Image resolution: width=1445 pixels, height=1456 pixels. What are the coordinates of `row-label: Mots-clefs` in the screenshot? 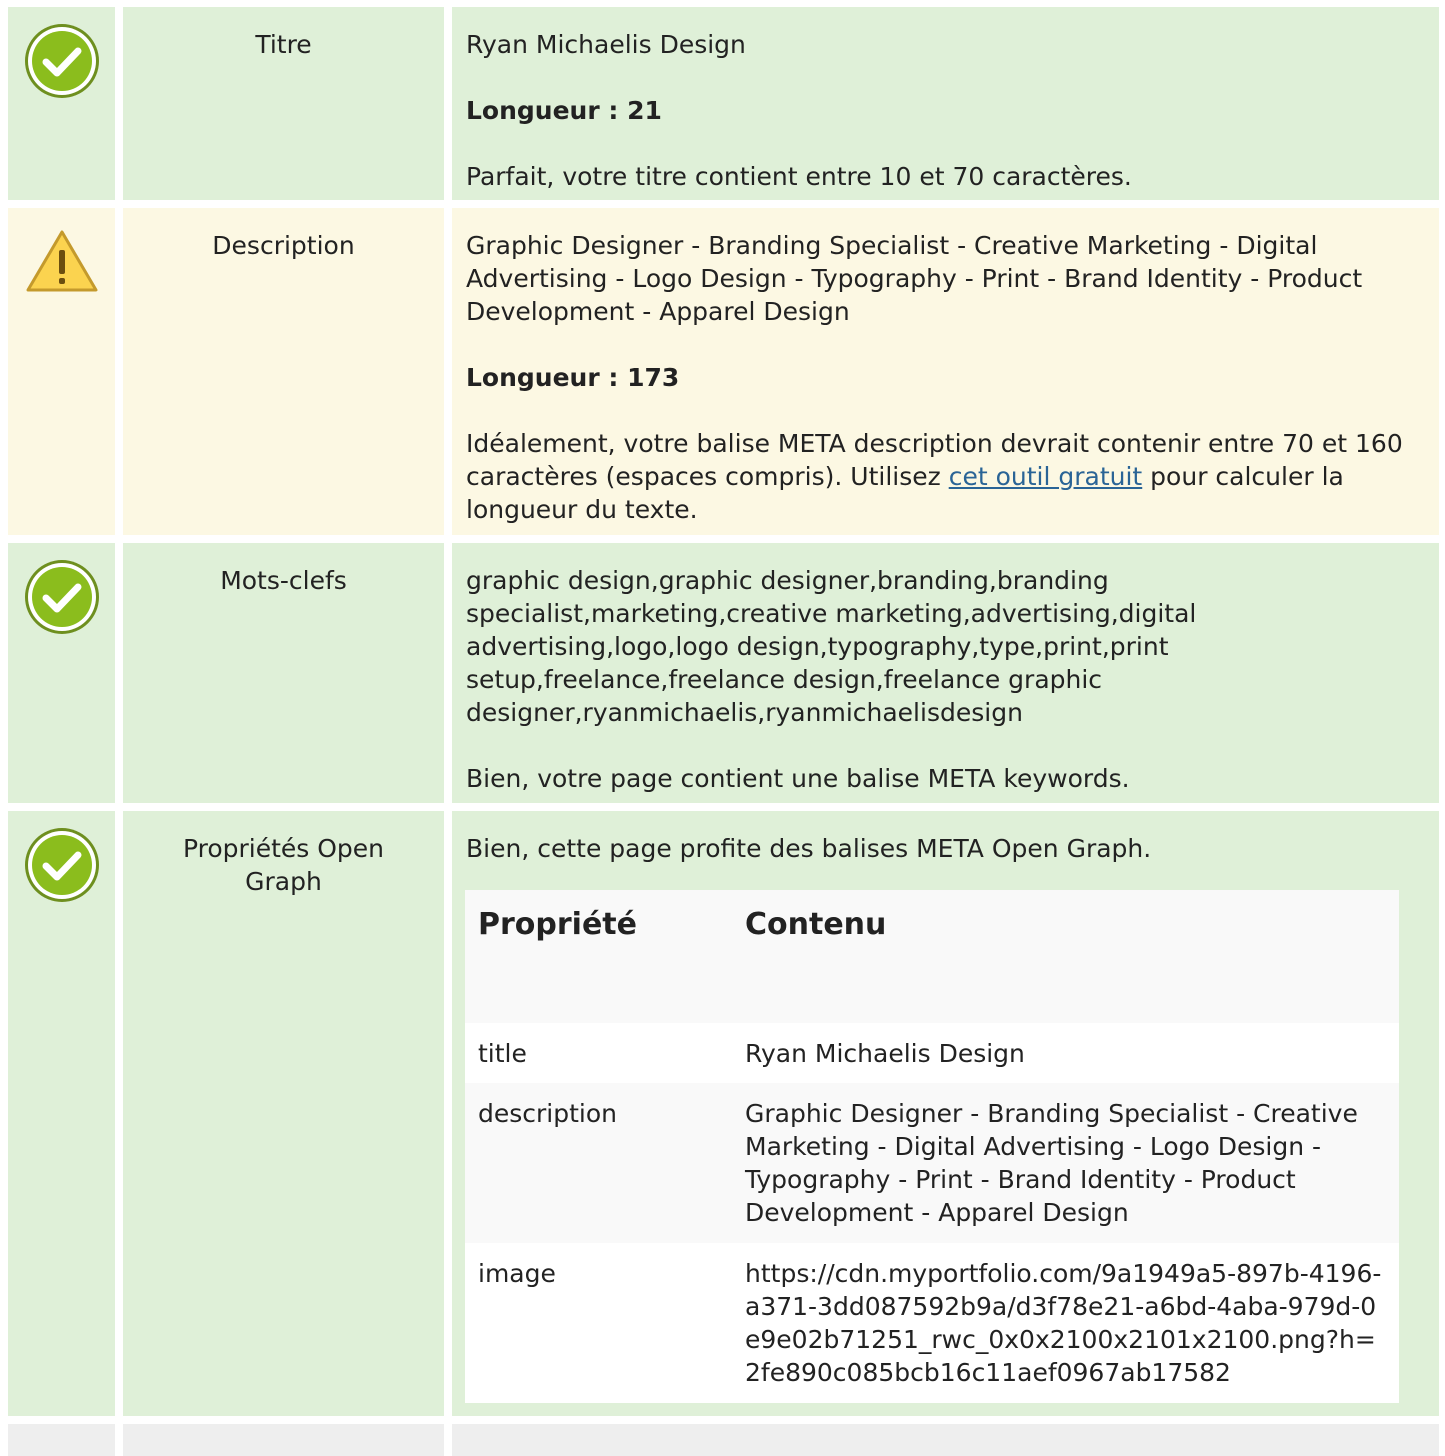 It's located at (283, 673).